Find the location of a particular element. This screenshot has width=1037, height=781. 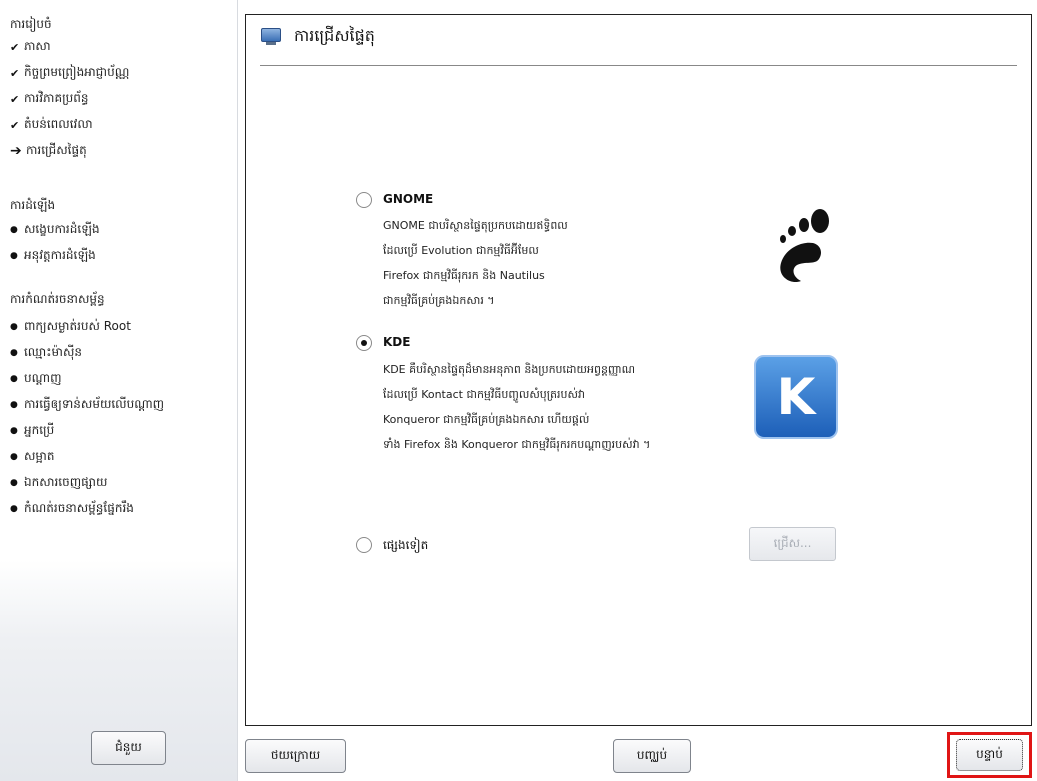

sidebar-step-item: ● ការធ្វើឲ្យទាន់សម័យលើបណ្ដាញ is located at coordinates (87, 405).